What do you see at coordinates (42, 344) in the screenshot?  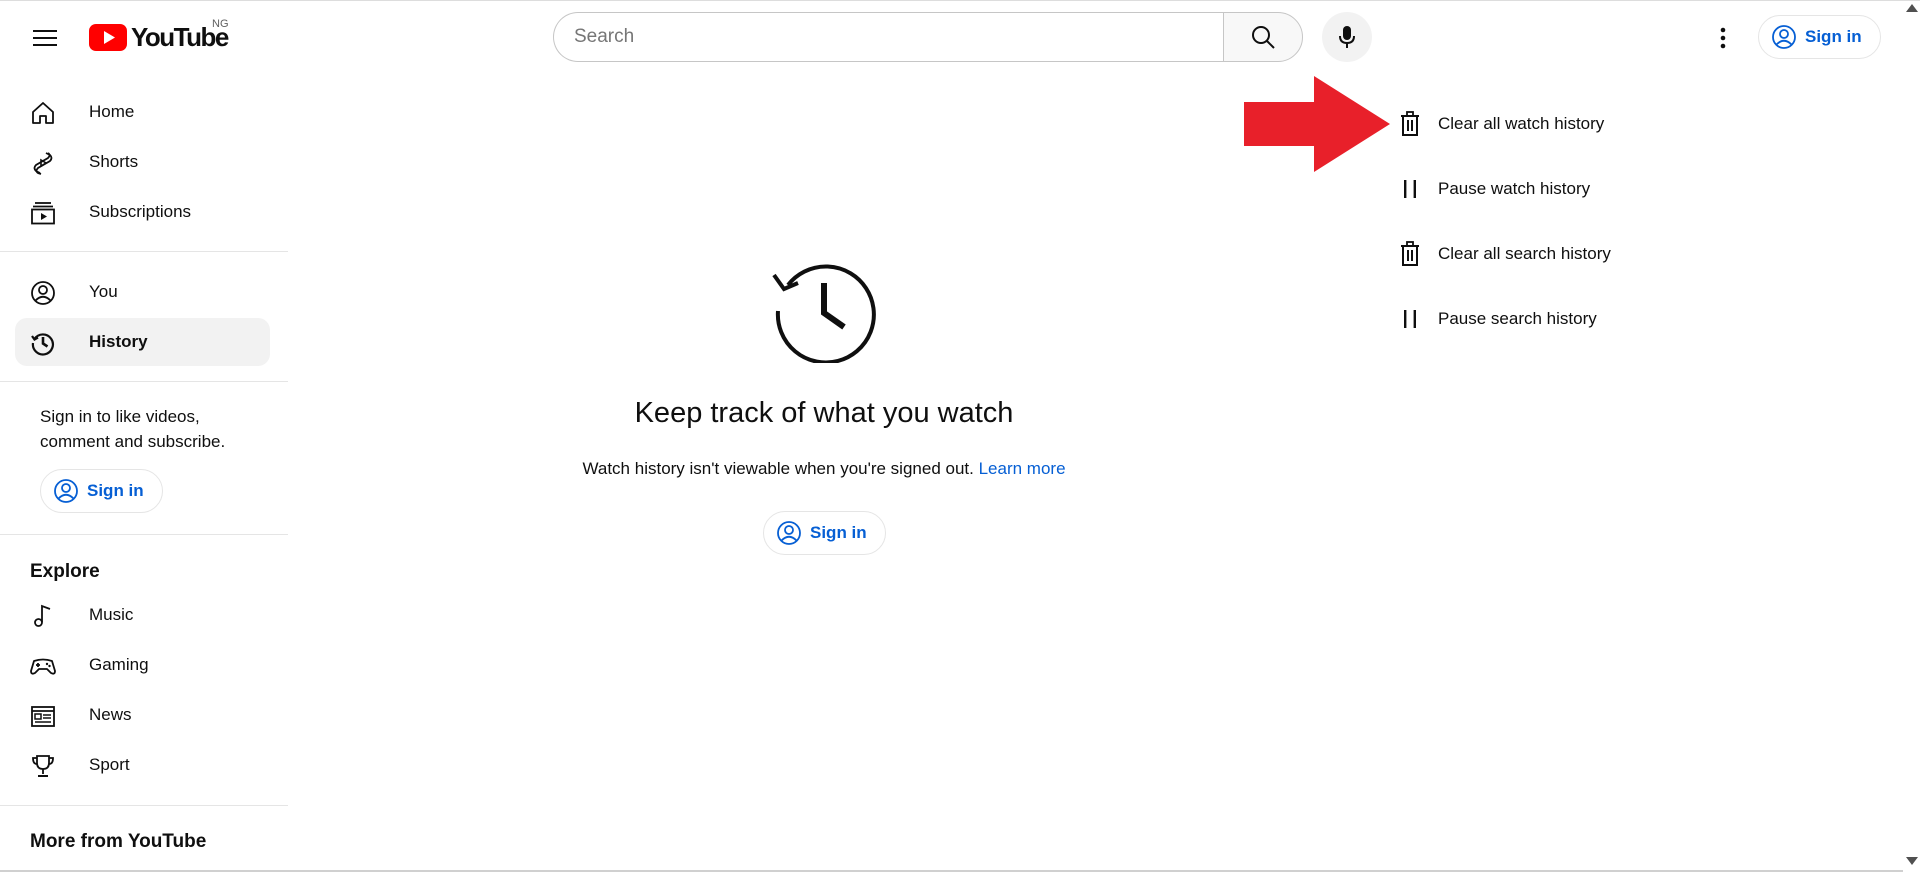 I see `history-icon` at bounding box center [42, 344].